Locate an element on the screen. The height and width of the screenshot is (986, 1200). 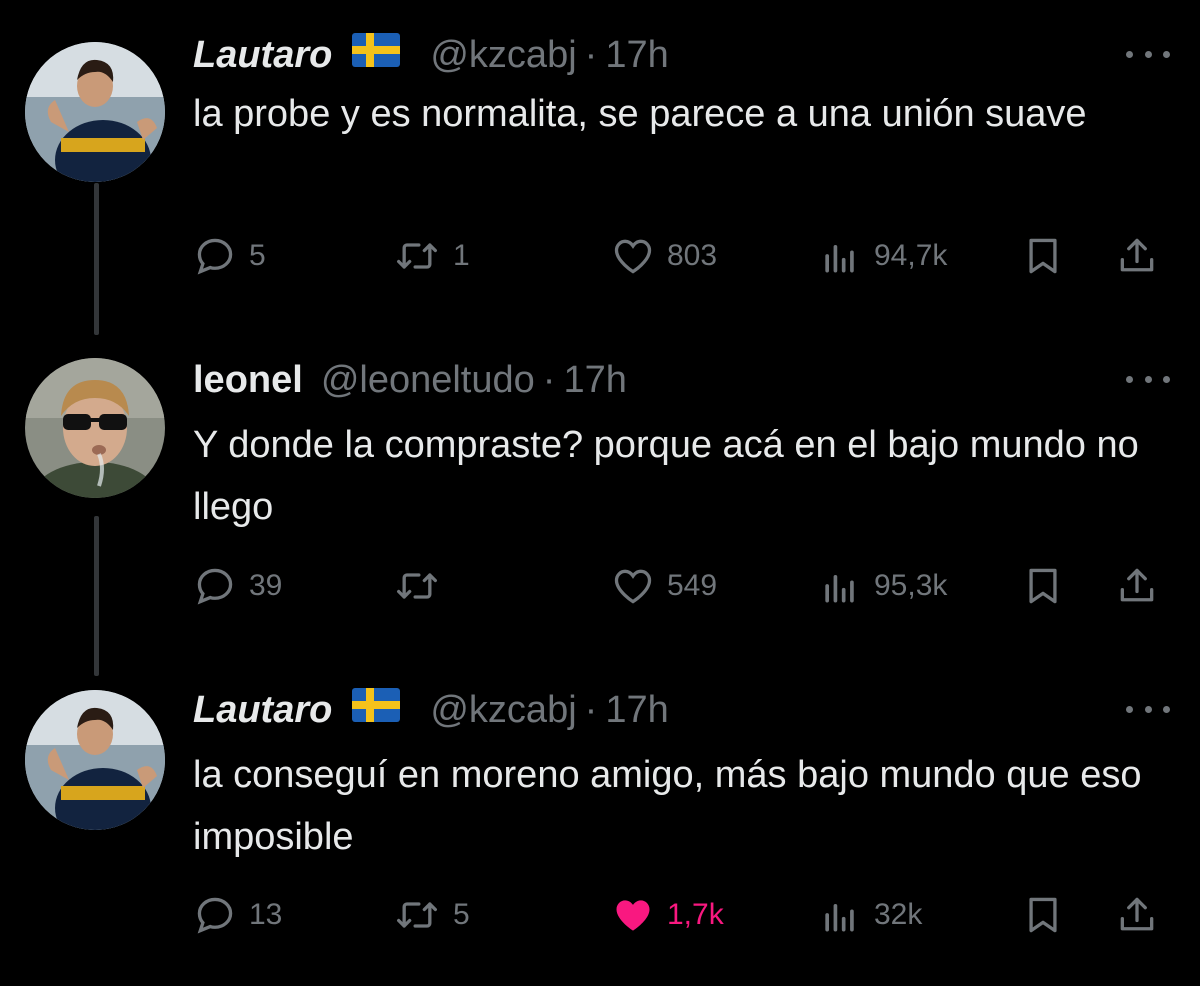
retweet-count: 1 is located at coordinates (461, 255).